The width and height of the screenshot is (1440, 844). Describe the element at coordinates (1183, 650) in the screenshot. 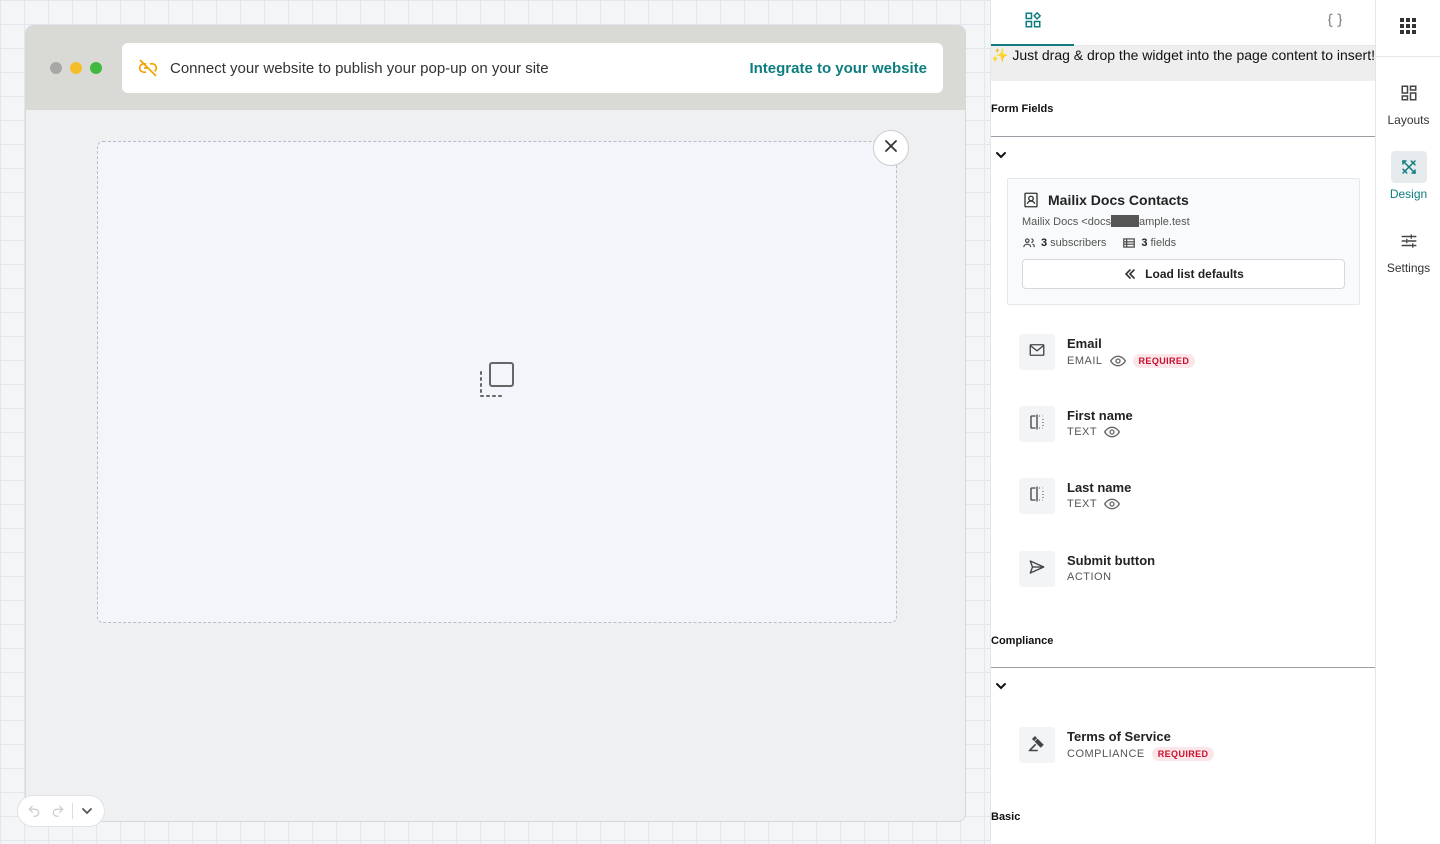

I see `section-compliance: Compliance` at that location.